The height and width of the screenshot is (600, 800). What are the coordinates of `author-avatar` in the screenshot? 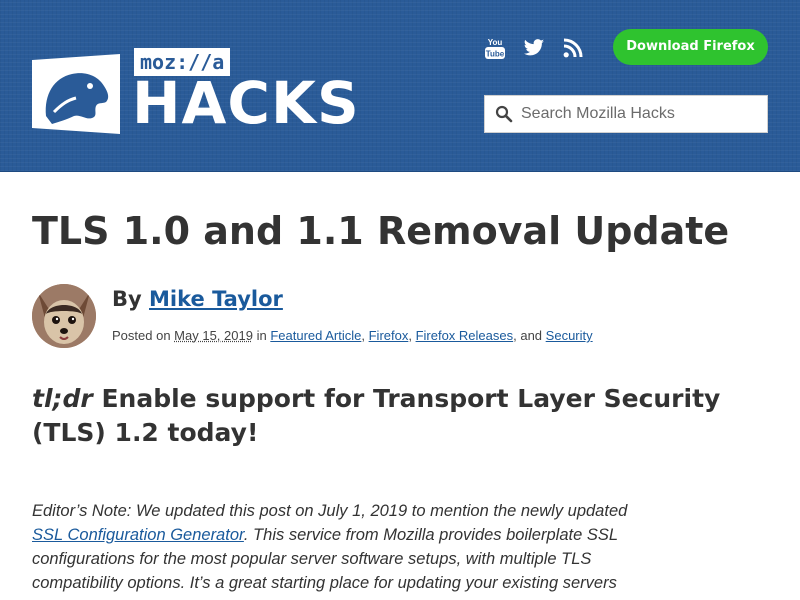 It's located at (64, 316).